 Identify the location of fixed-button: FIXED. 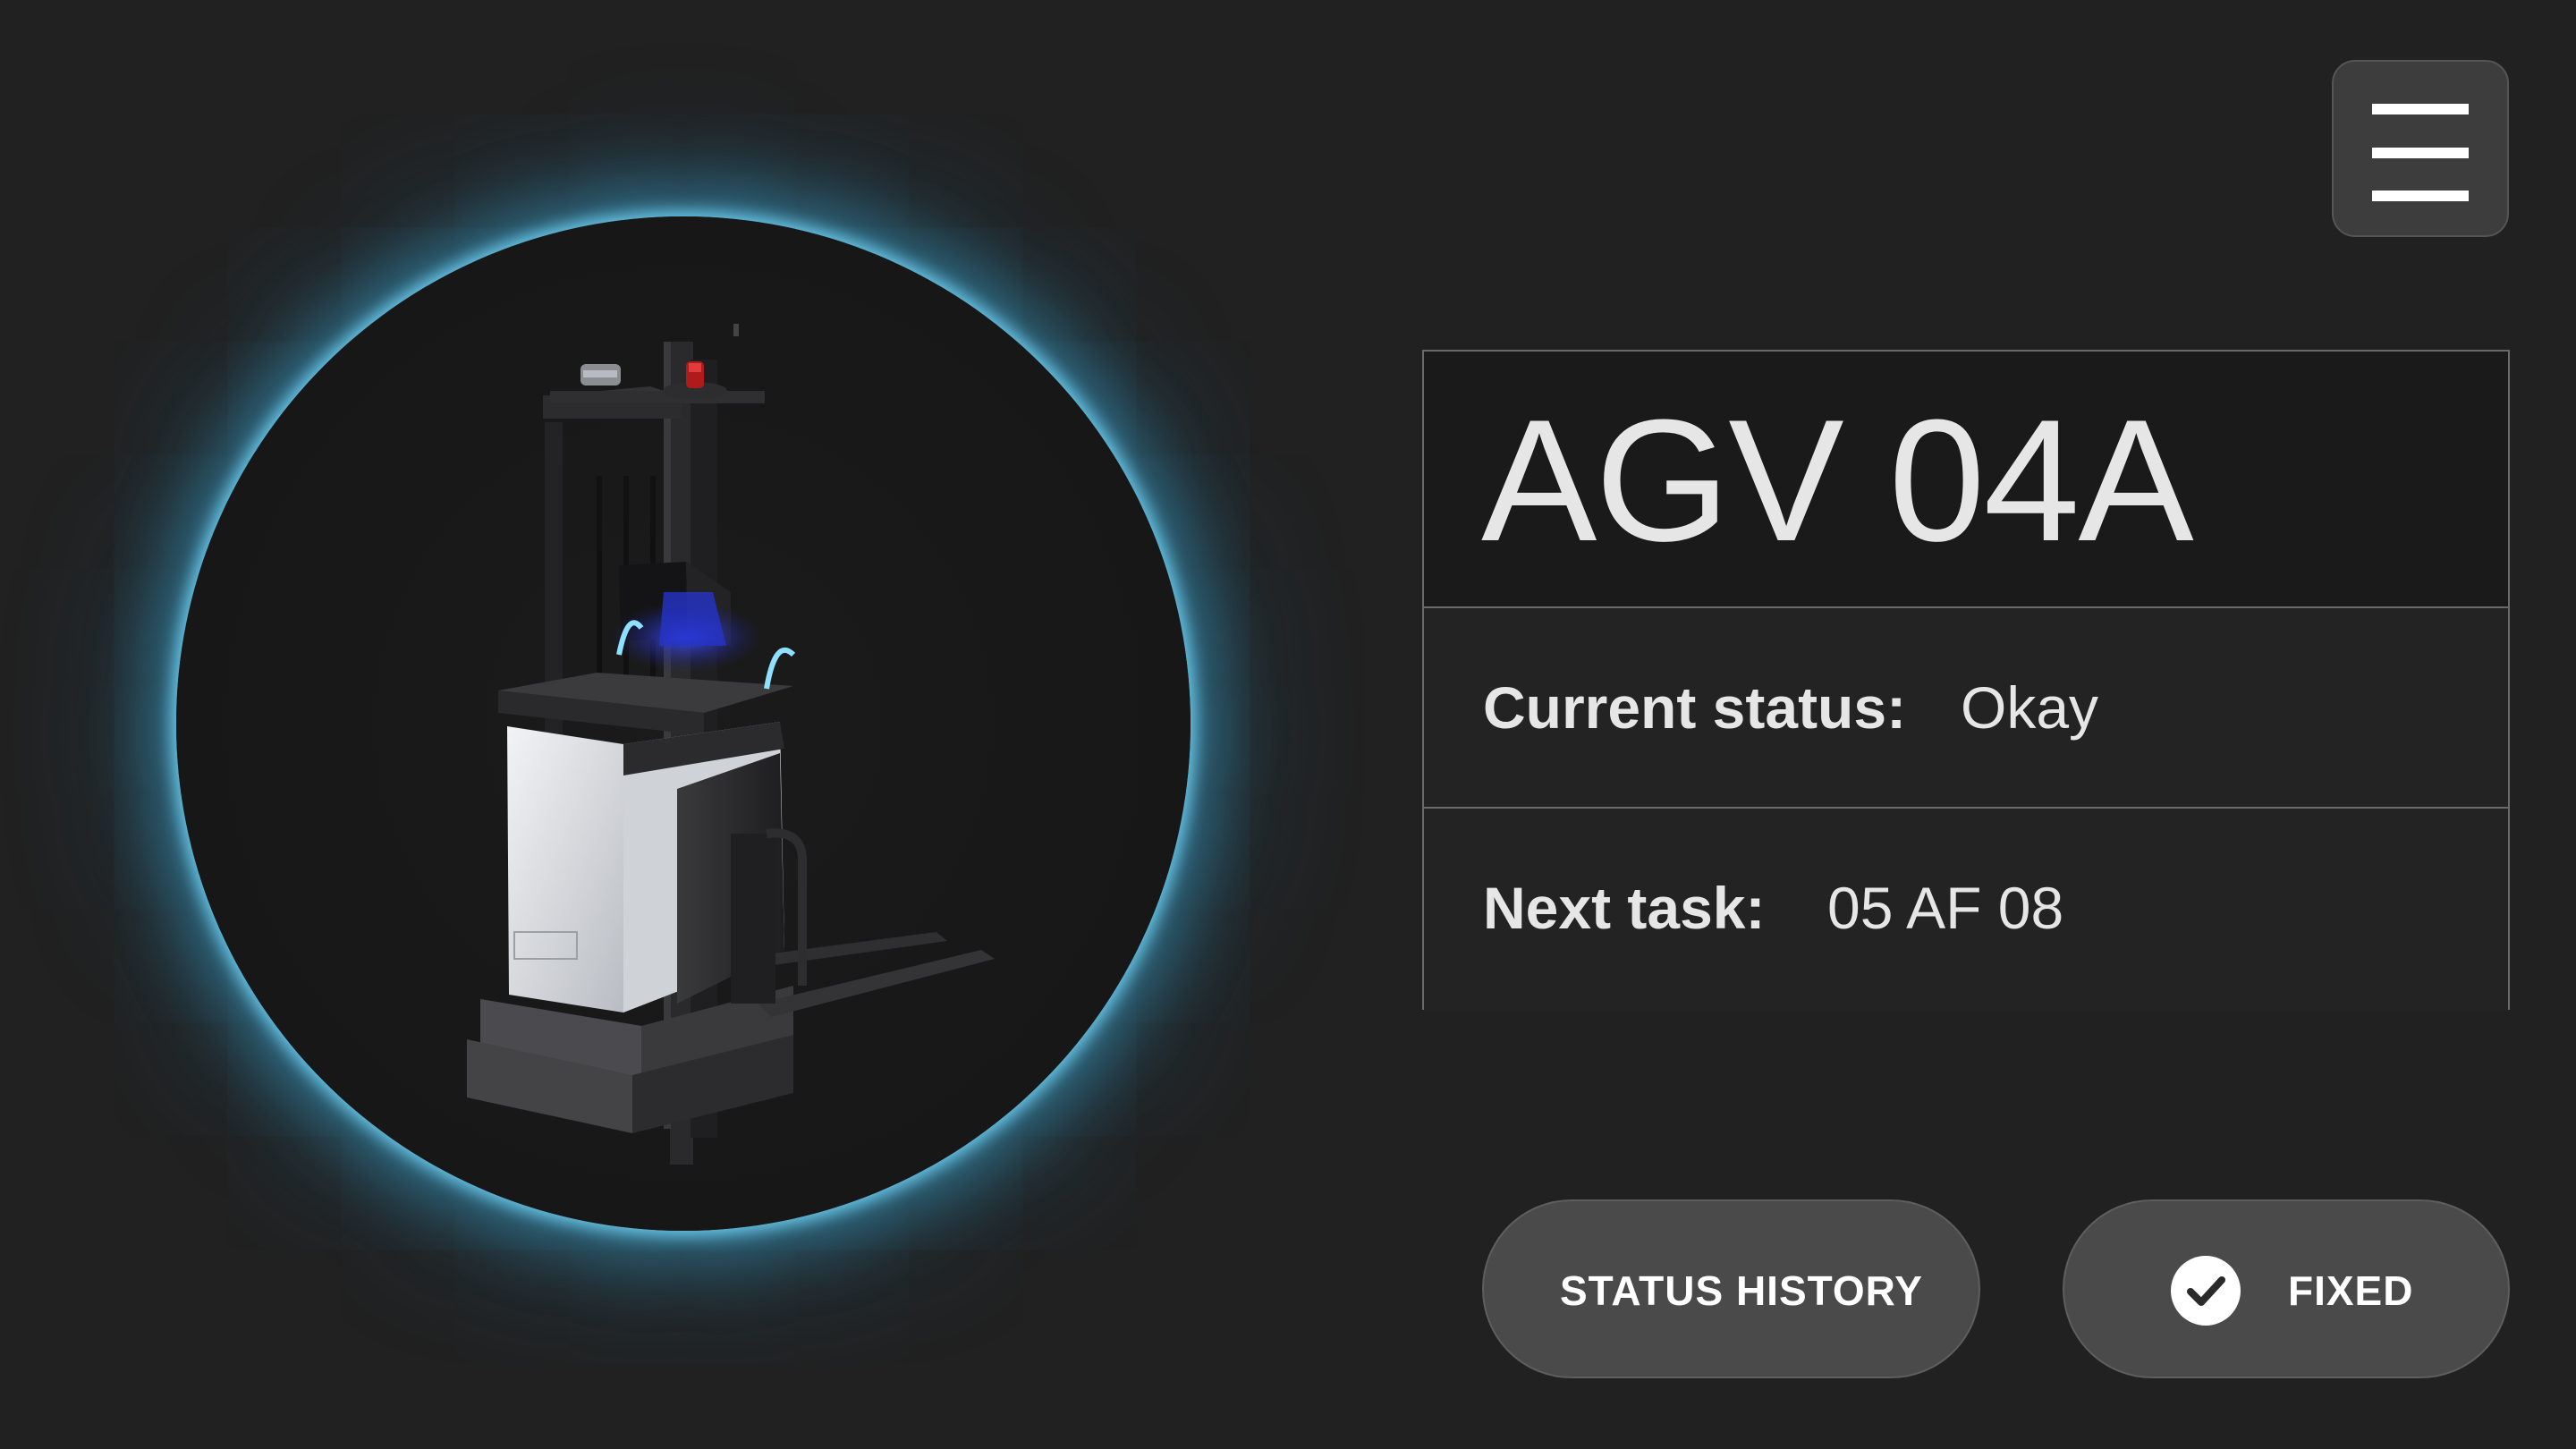
(2286, 1288).